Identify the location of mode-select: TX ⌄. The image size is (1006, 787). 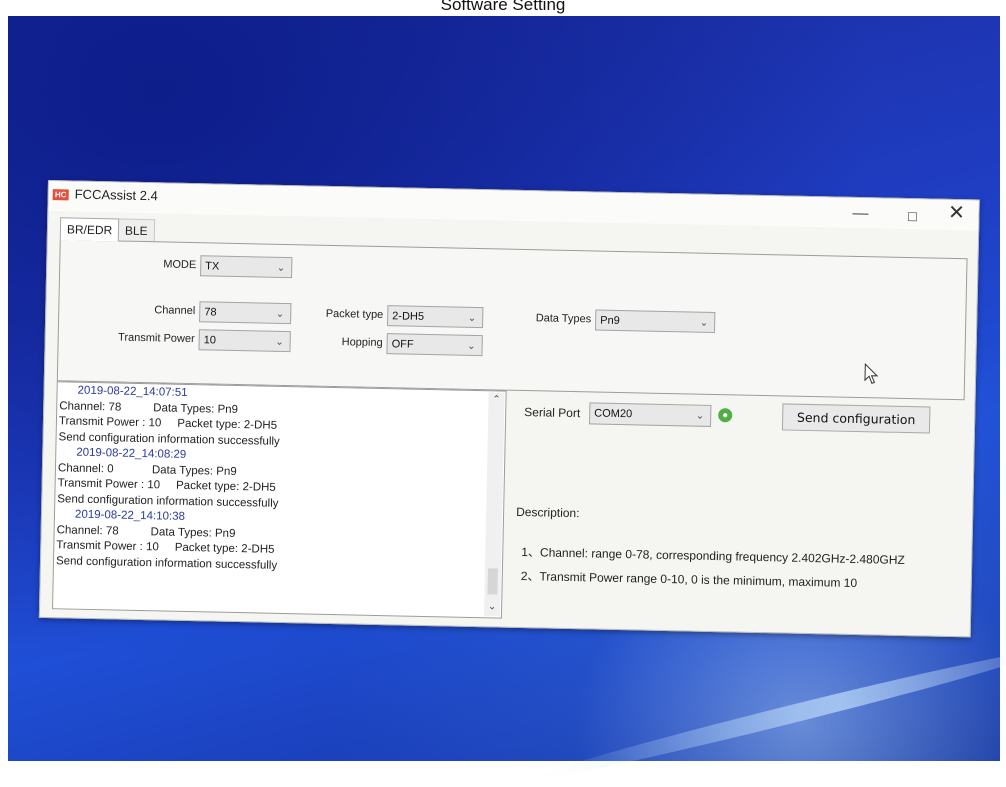
(246, 267).